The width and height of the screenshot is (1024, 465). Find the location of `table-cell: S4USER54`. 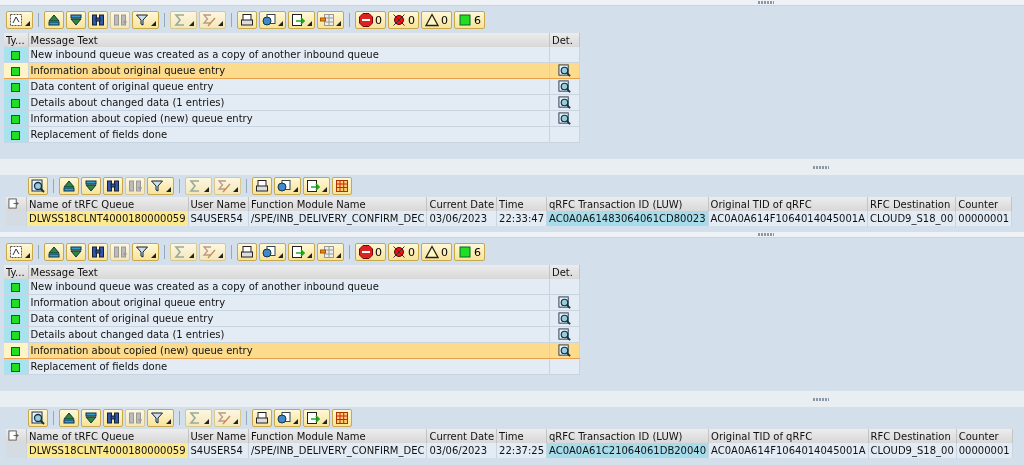

table-cell: S4USER54 is located at coordinates (218, 218).